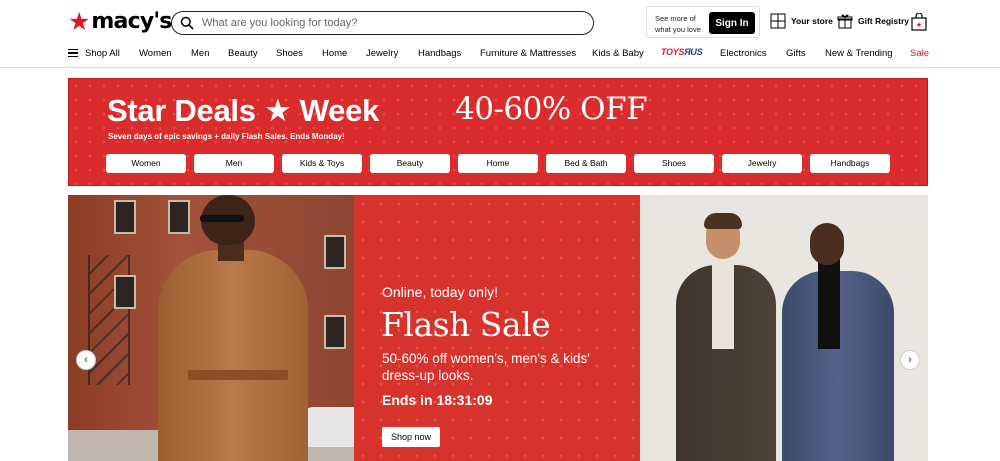 This screenshot has height=461, width=1000. What do you see at coordinates (238, 375) in the screenshot?
I see `belt` at bounding box center [238, 375].